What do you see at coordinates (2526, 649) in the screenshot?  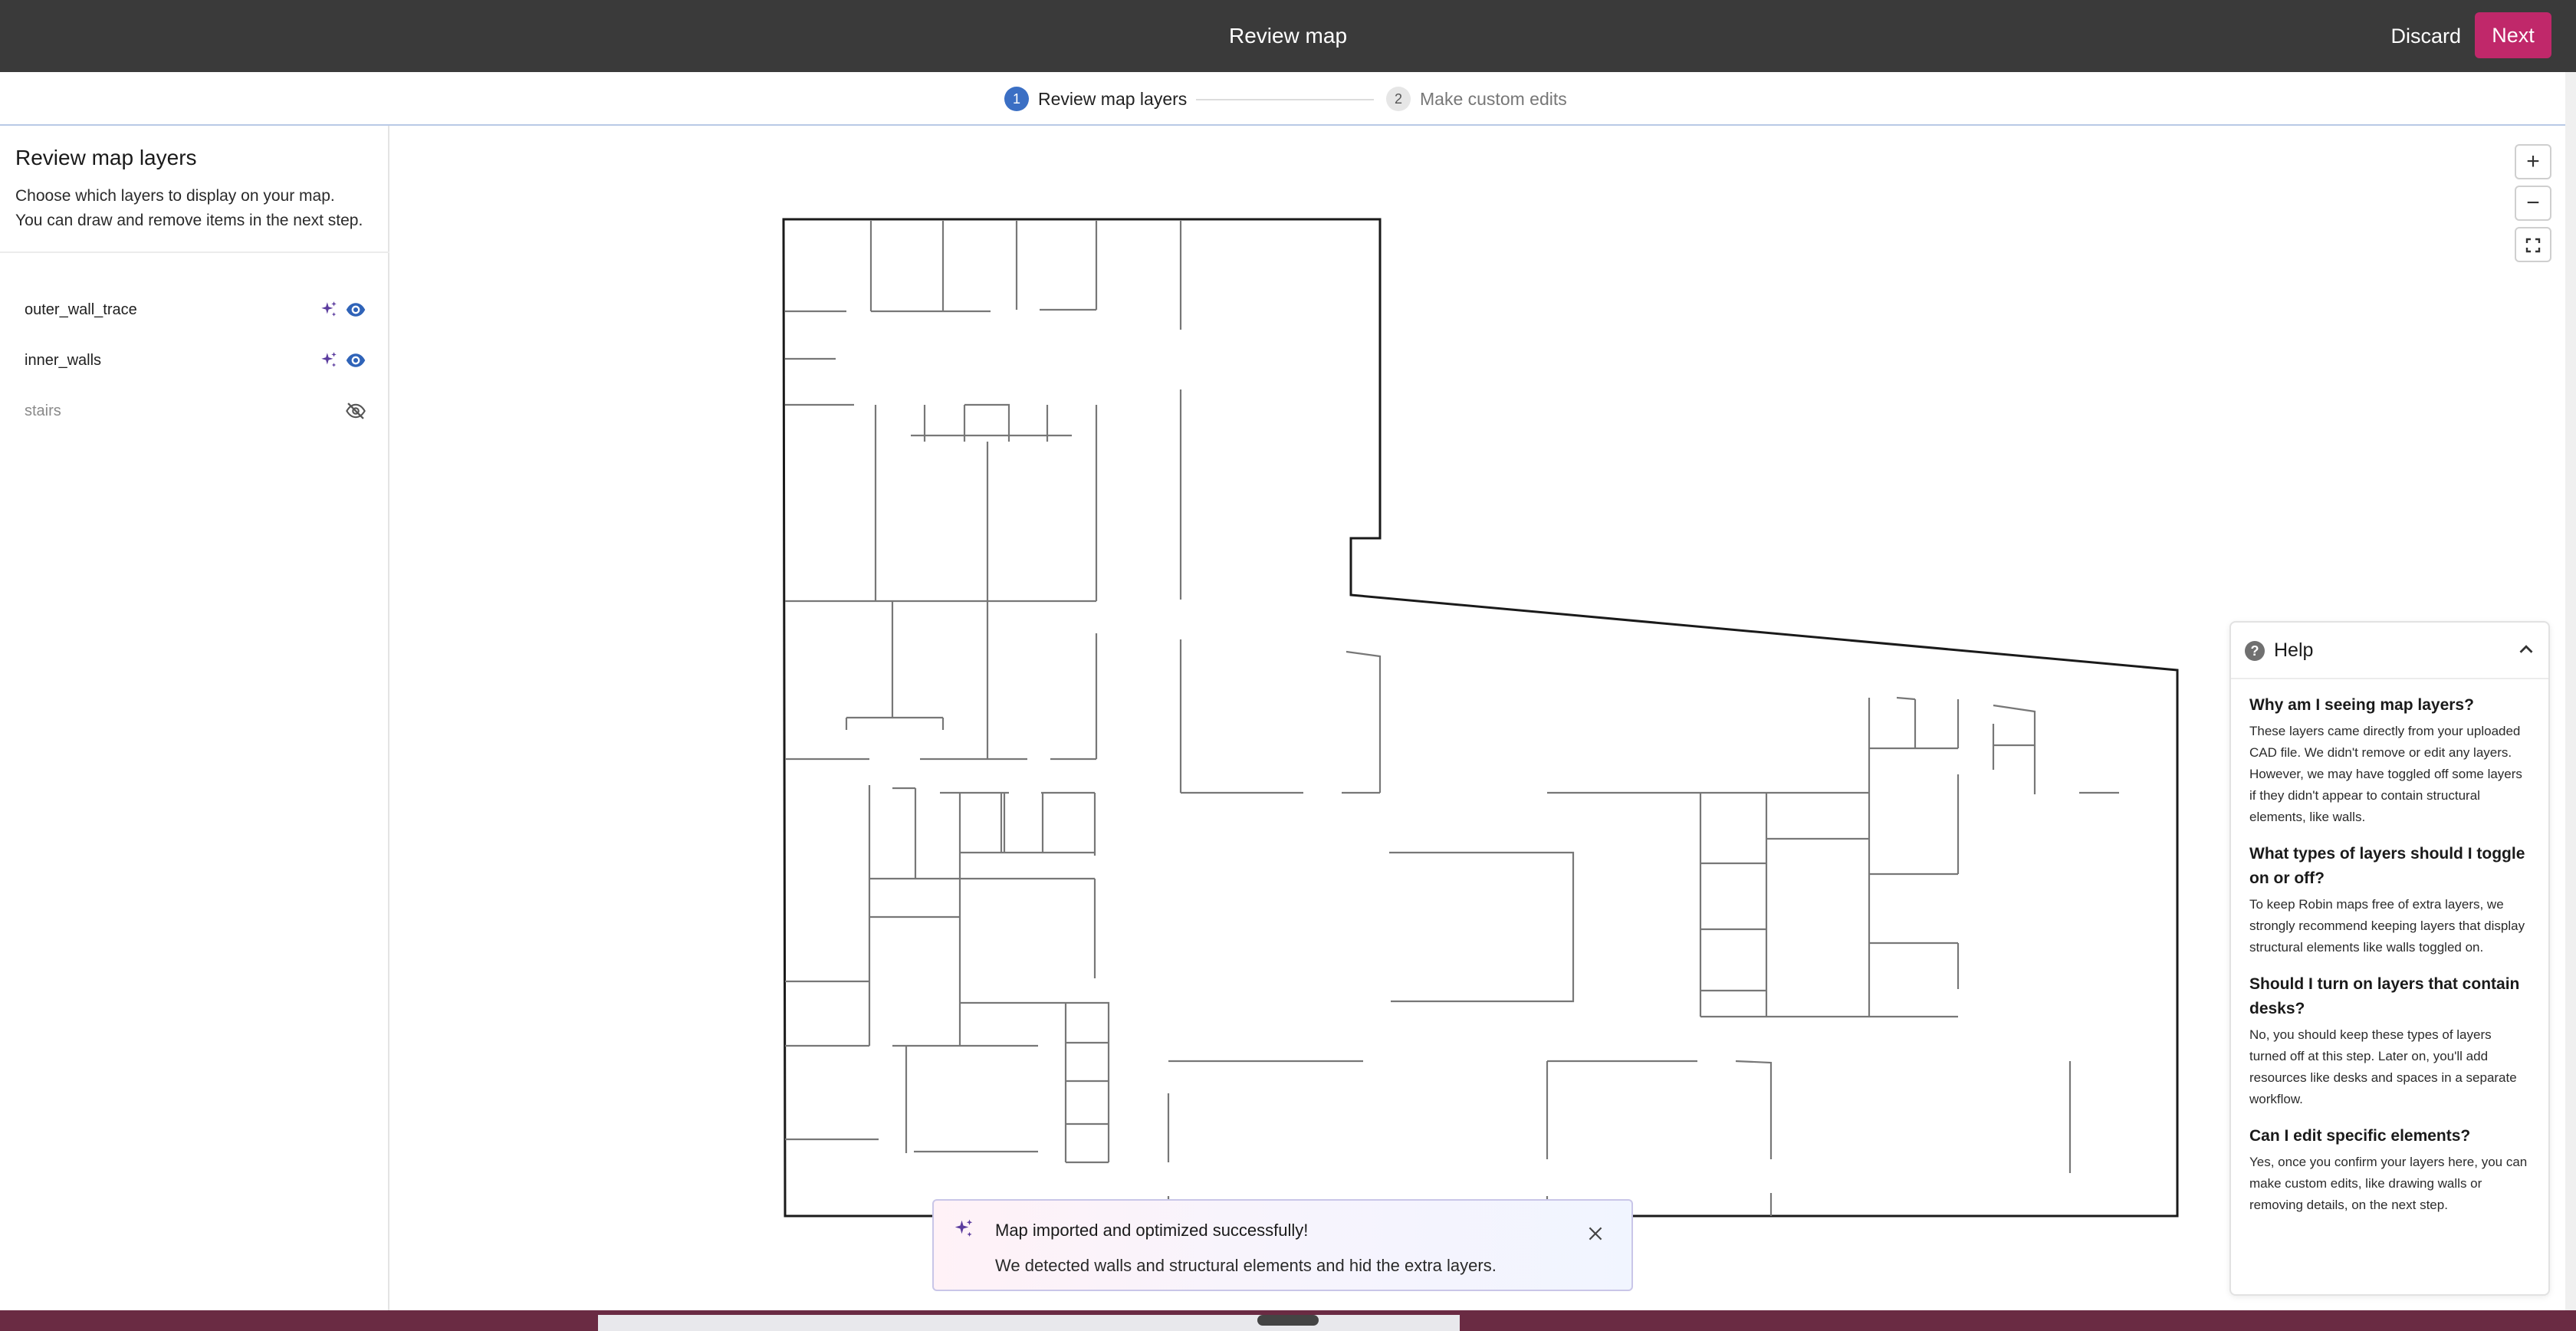 I see `chevron-up-icon` at bounding box center [2526, 649].